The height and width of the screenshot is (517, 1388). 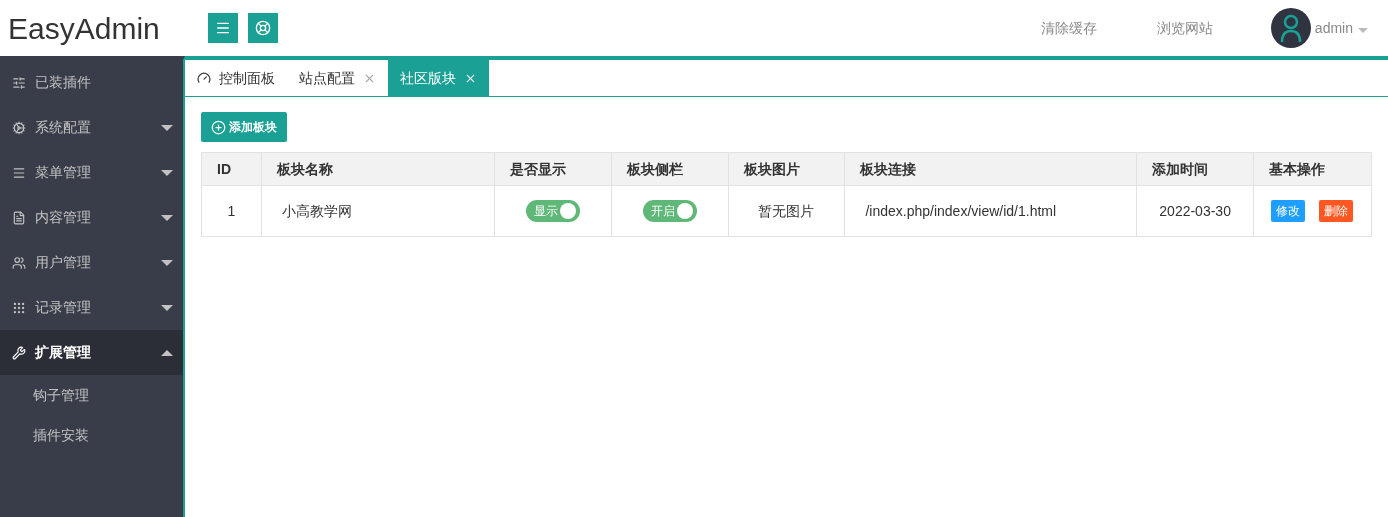 What do you see at coordinates (84, 28) in the screenshot?
I see `logo: EasyAdmin` at bounding box center [84, 28].